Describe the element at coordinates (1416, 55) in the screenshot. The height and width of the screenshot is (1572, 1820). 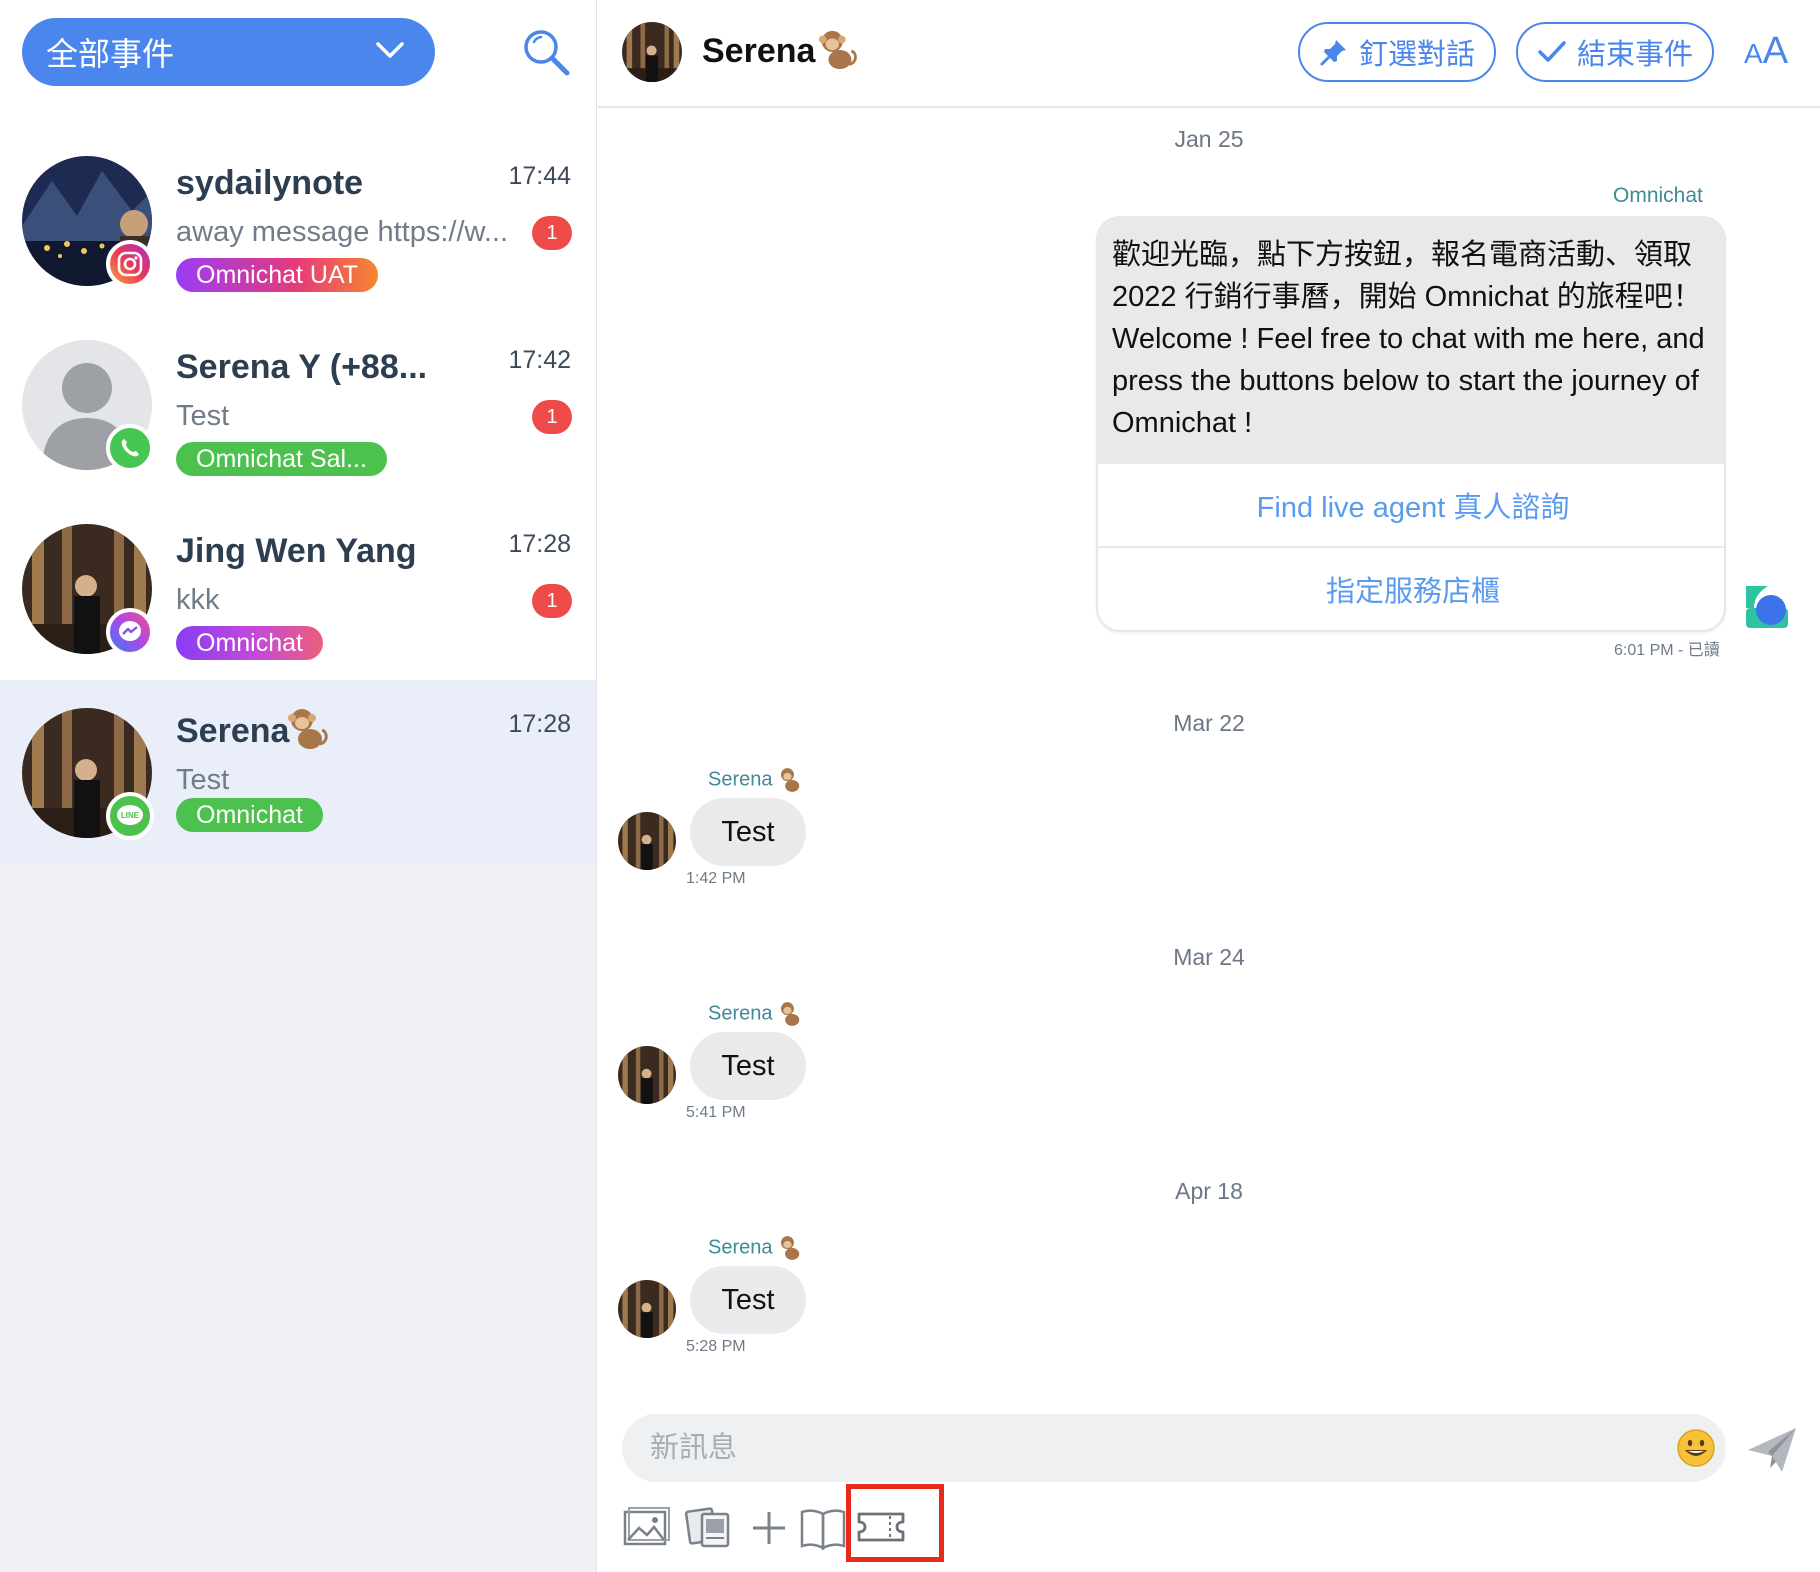
I see `pin-conversation-label: 釘選對話` at that location.